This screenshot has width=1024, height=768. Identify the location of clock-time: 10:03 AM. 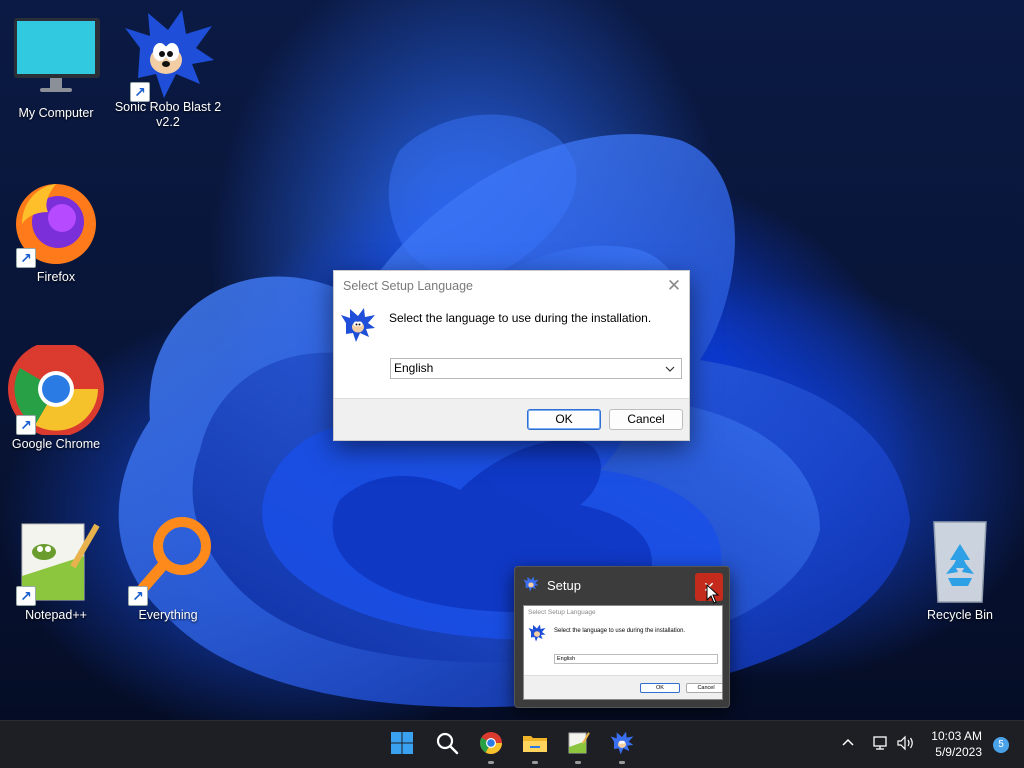
(956, 736).